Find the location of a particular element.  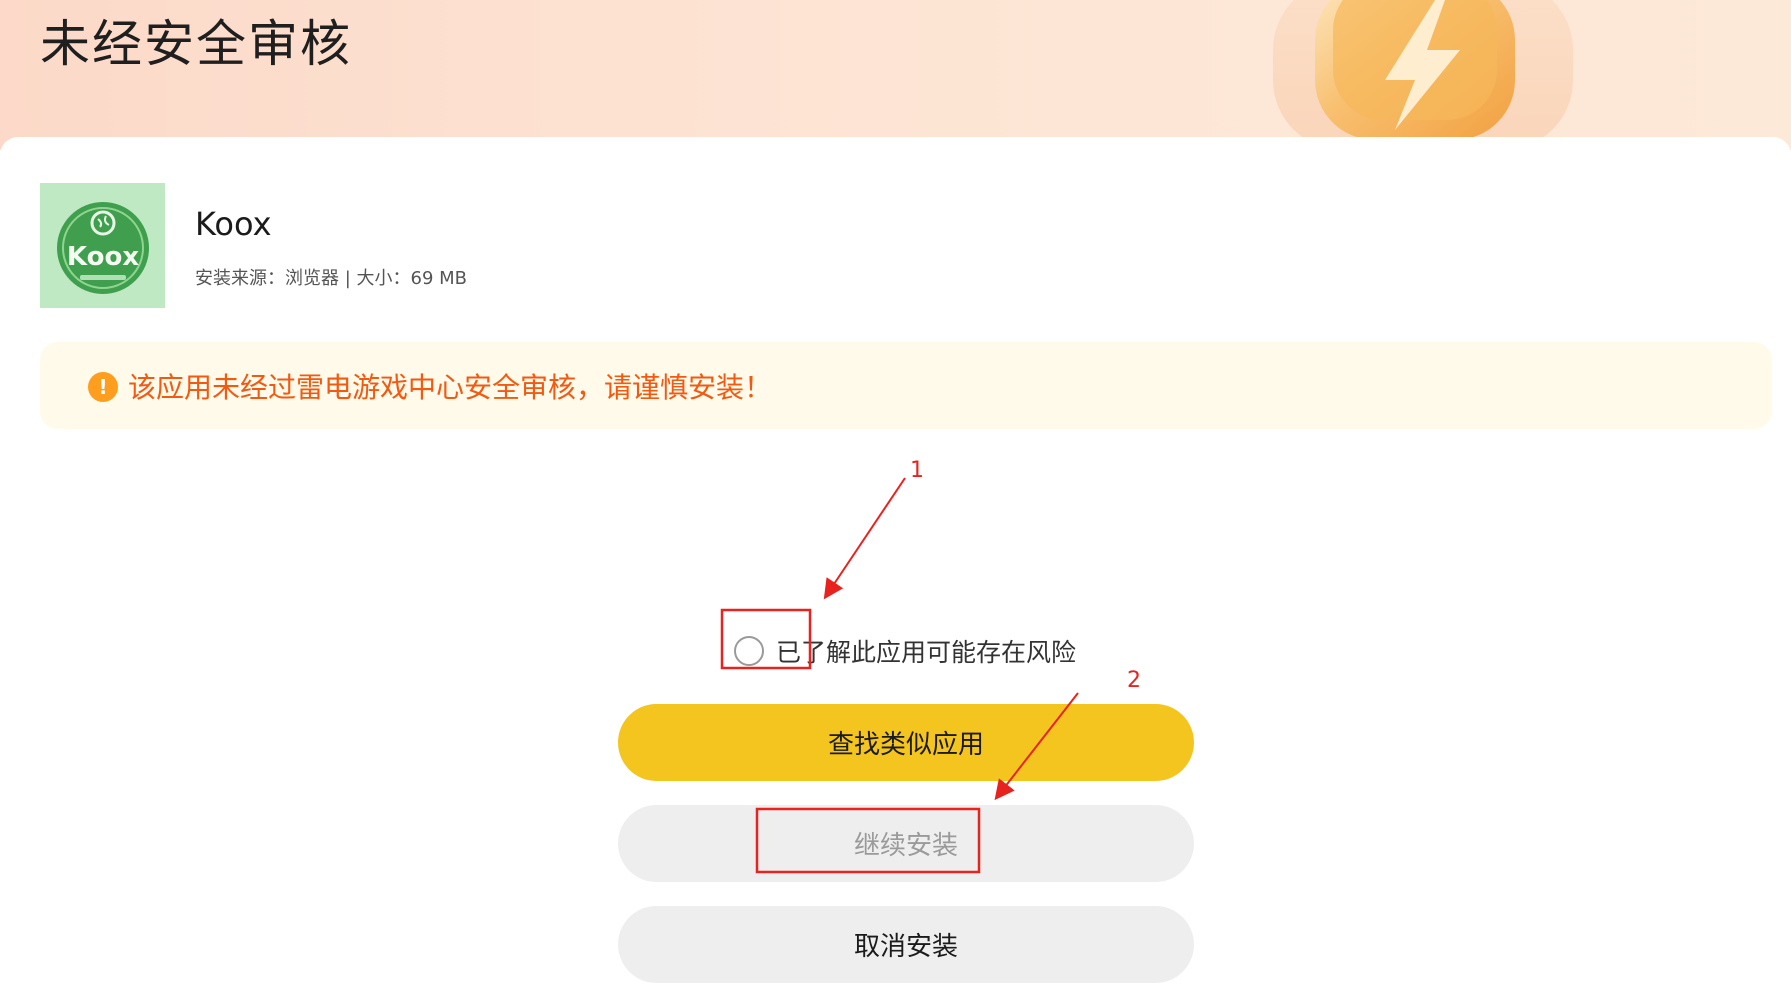

warning-banner: ! 该应用未经过雷电游戏中心安全审核，请谨慎安装！ is located at coordinates (906, 385).